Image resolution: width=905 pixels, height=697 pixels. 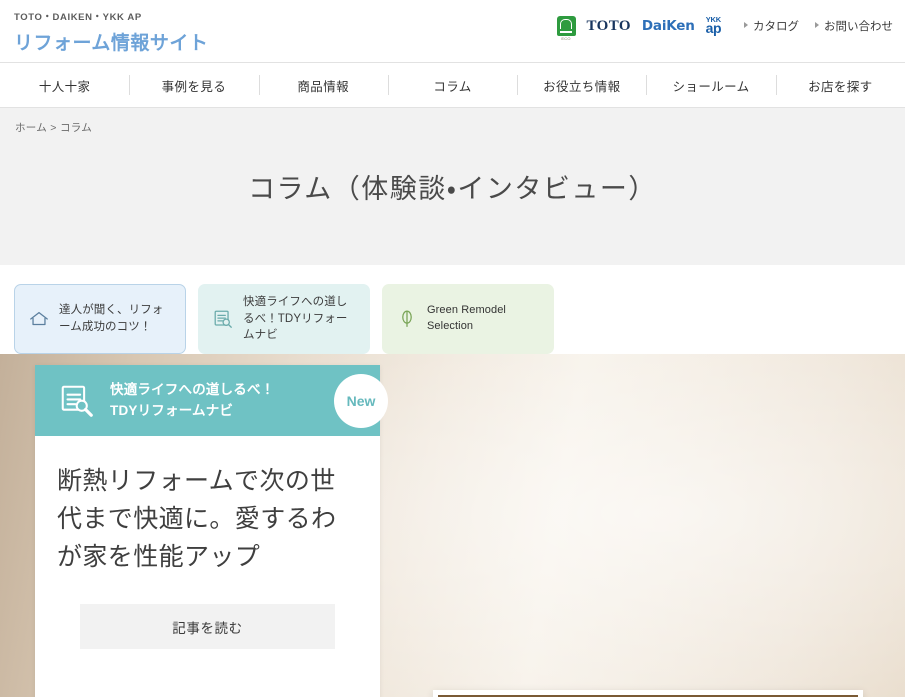 I want to click on featured-article-banner: 快適ライフへの道しるべ！ TDYリフォームナビ New, so click(x=211, y=401).